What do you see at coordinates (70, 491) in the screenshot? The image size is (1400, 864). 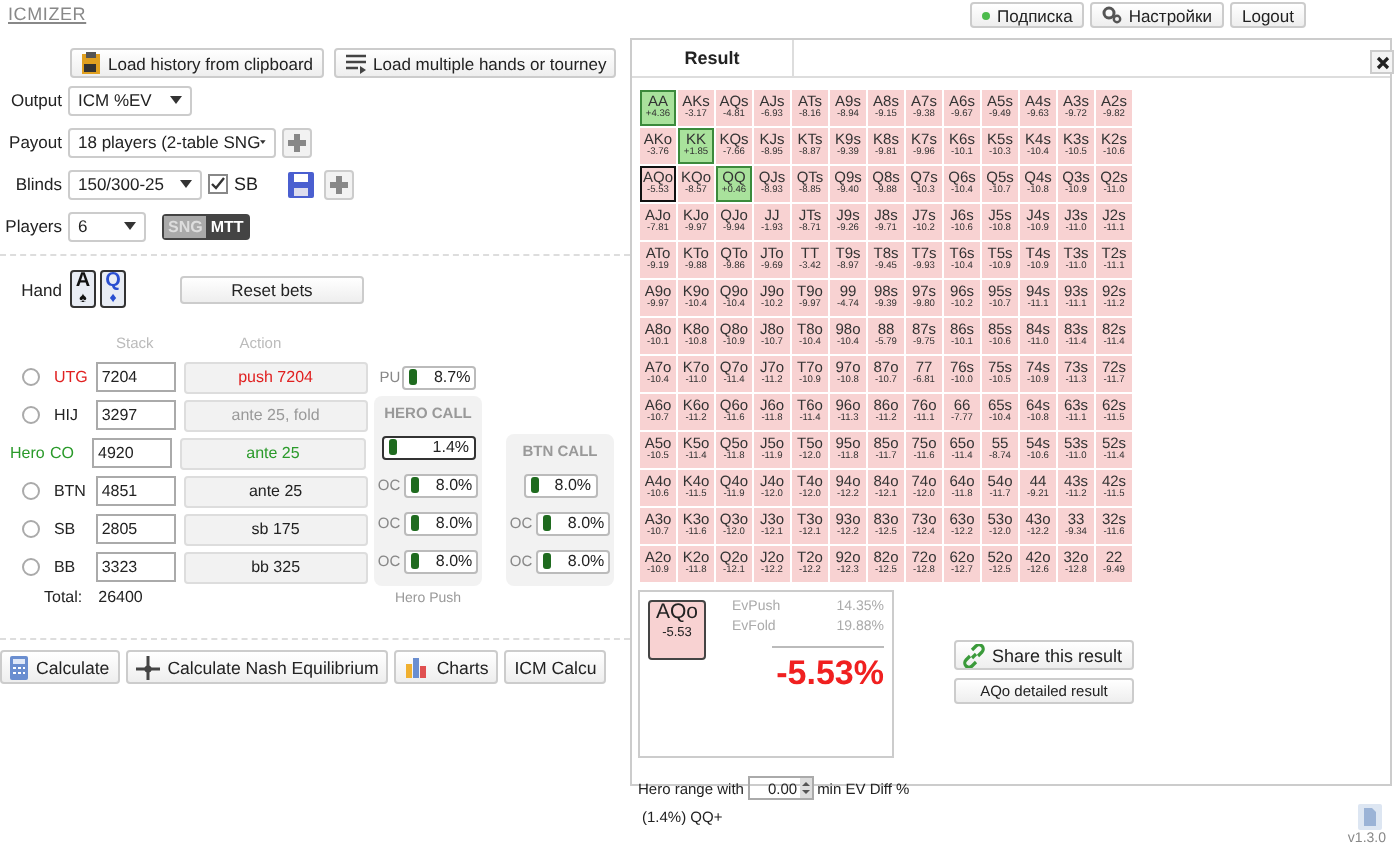 I see `position-label: BTN` at bounding box center [70, 491].